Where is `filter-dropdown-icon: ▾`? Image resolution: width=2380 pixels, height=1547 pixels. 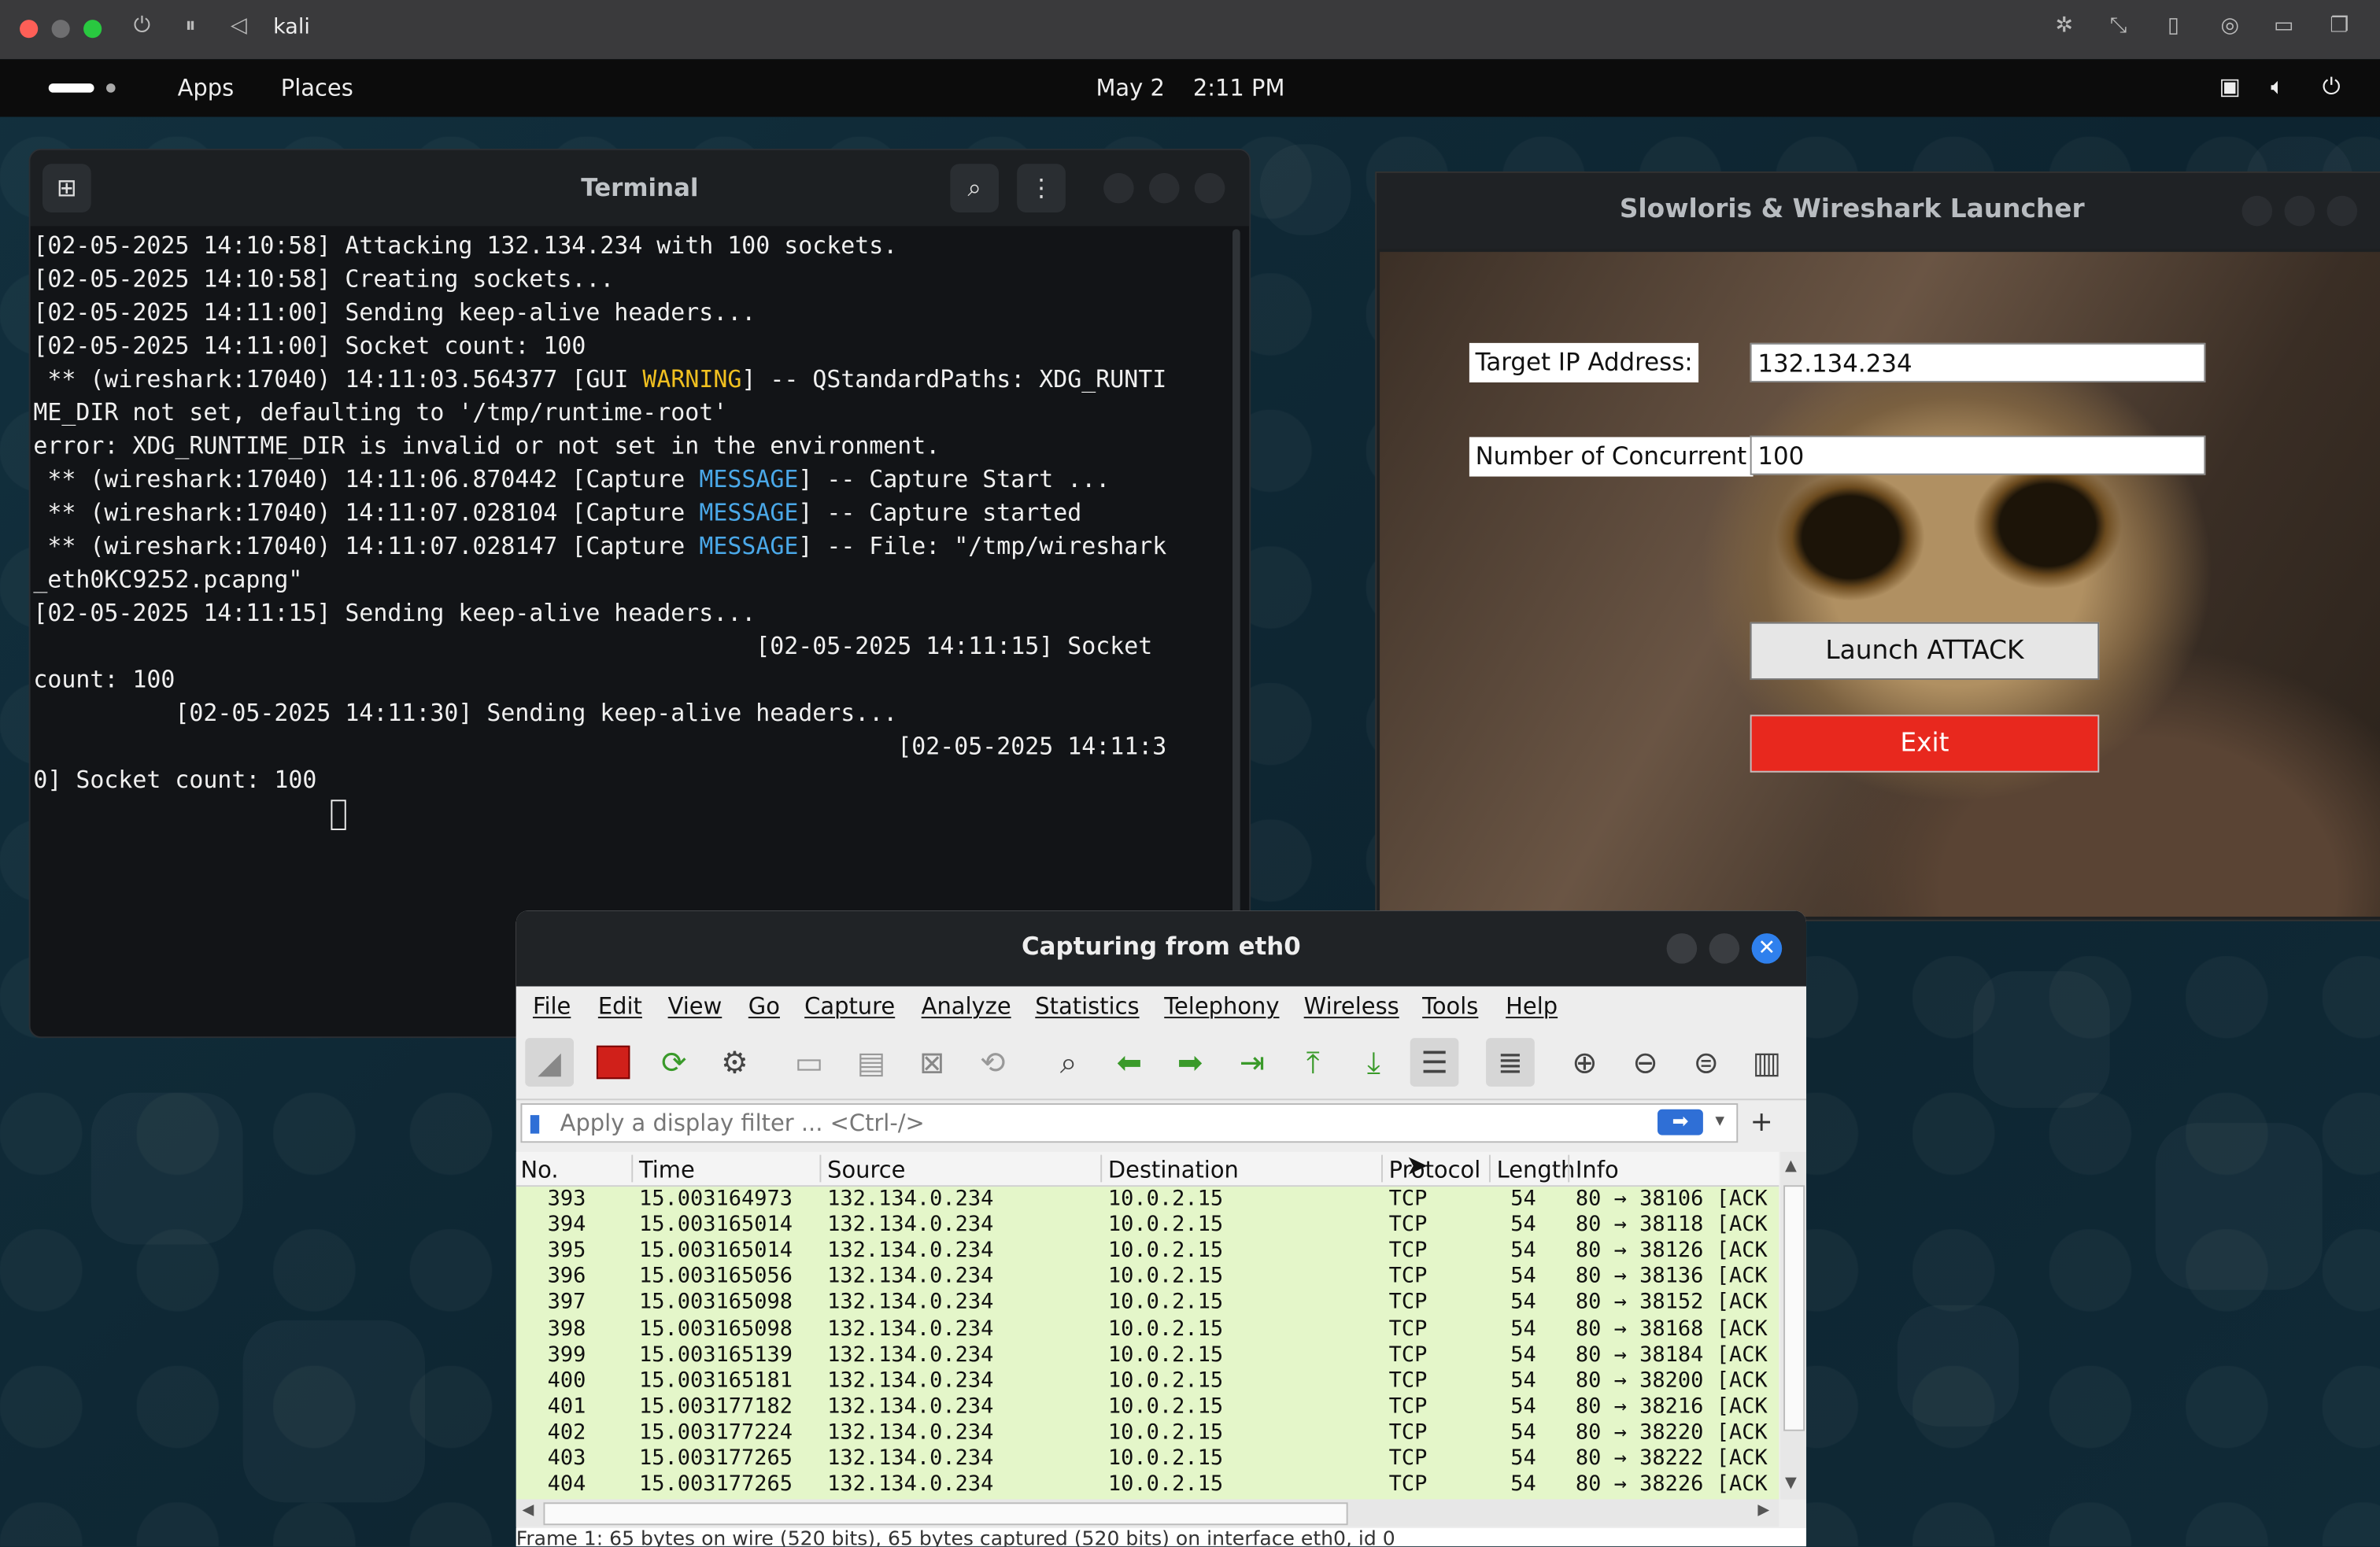
filter-dropdown-icon: ▾ is located at coordinates (1719, 1120).